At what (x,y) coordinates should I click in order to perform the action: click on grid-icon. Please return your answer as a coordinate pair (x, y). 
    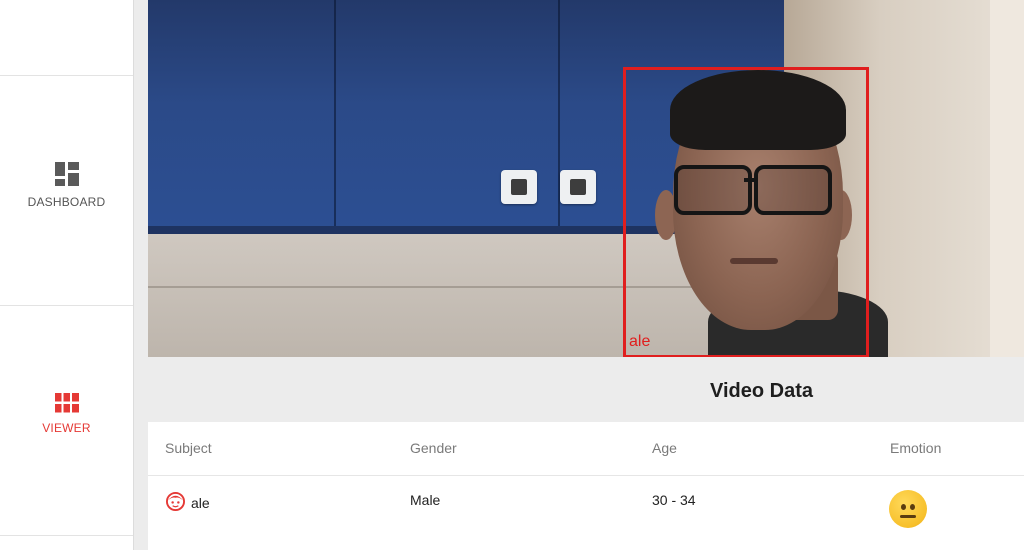
    Looking at the image, I should click on (66, 403).